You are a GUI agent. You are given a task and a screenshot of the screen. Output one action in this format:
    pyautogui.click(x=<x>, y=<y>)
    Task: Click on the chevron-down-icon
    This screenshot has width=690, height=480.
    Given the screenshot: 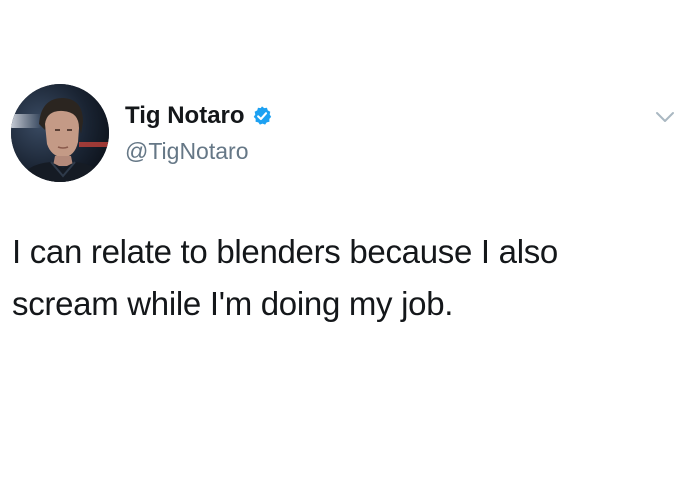 What is the action you would take?
    pyautogui.click(x=665, y=117)
    